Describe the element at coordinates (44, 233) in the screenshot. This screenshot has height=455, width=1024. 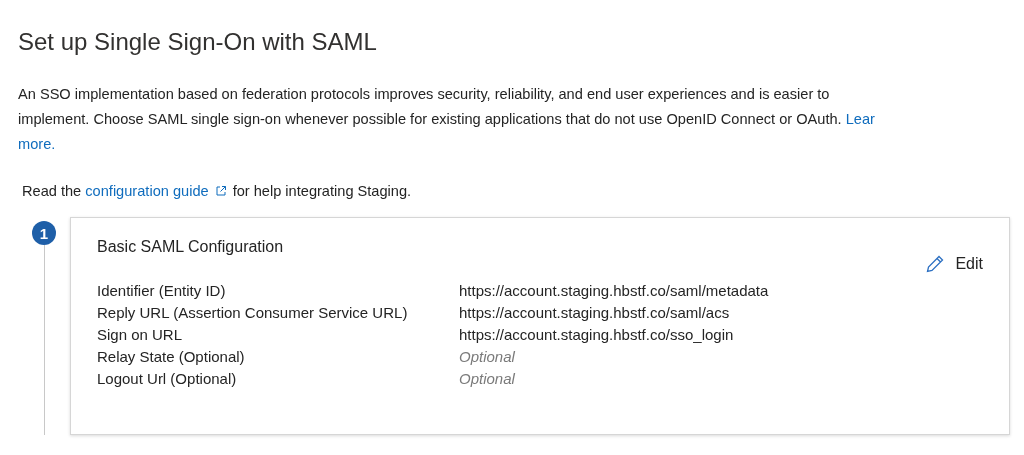
I see `step-number: 1` at that location.